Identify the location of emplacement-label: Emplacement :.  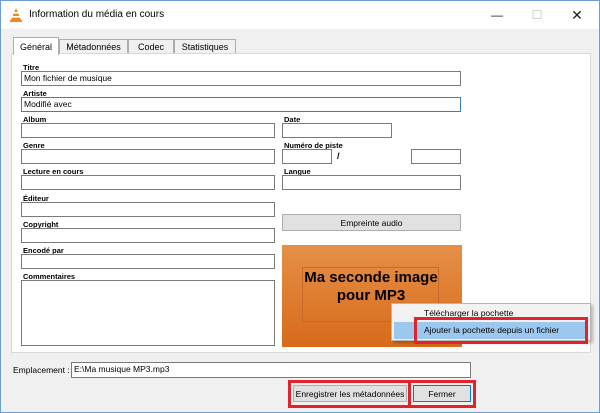
(41, 370).